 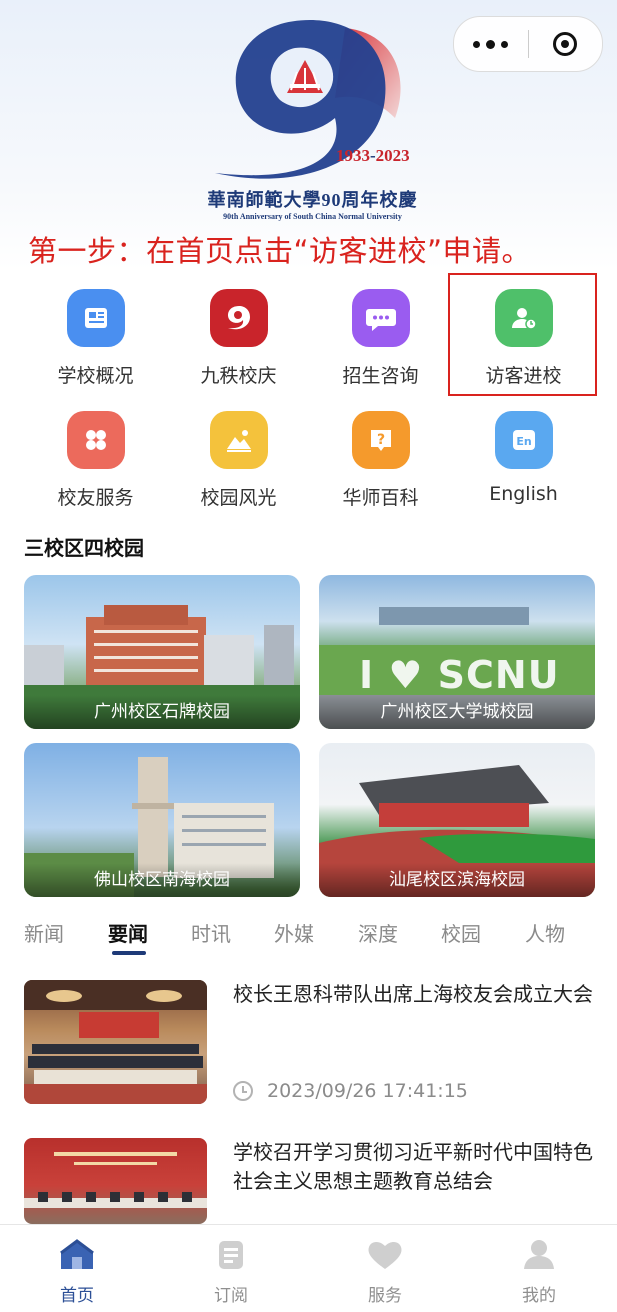 I want to click on clock-icon, so click(x=243, y=1091).